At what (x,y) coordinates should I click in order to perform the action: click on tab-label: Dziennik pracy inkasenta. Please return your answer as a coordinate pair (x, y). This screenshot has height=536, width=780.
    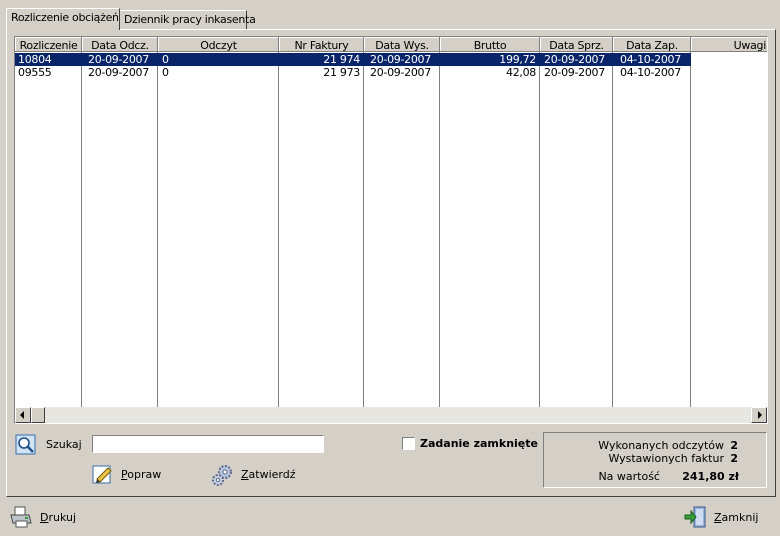
    Looking at the image, I should click on (190, 19).